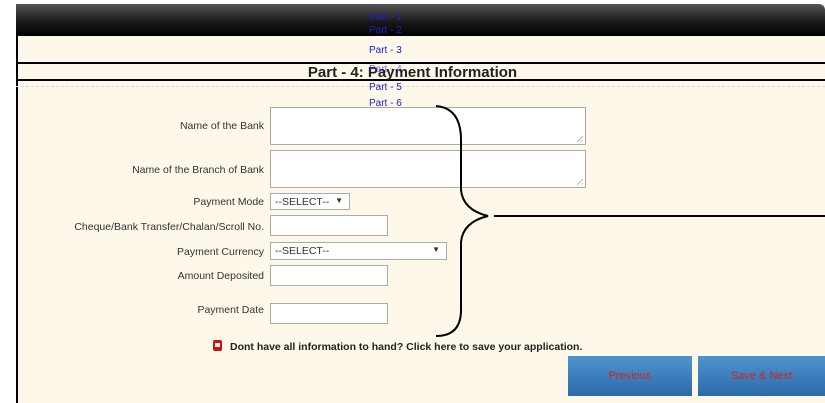 Image resolution: width=825 pixels, height=403 pixels. What do you see at coordinates (761, 376) in the screenshot?
I see `save-next-button: Save & Next` at bounding box center [761, 376].